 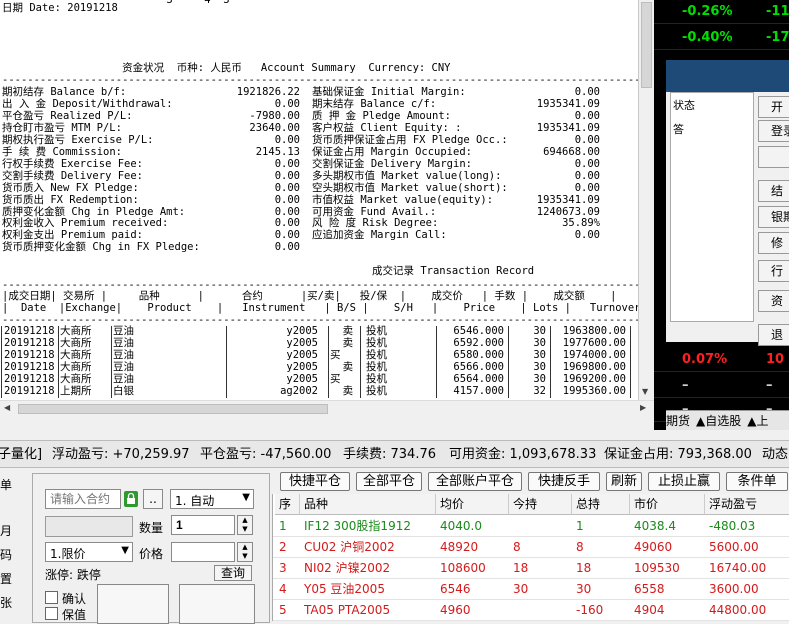 I want to click on column-header: 序, so click(x=287, y=504).